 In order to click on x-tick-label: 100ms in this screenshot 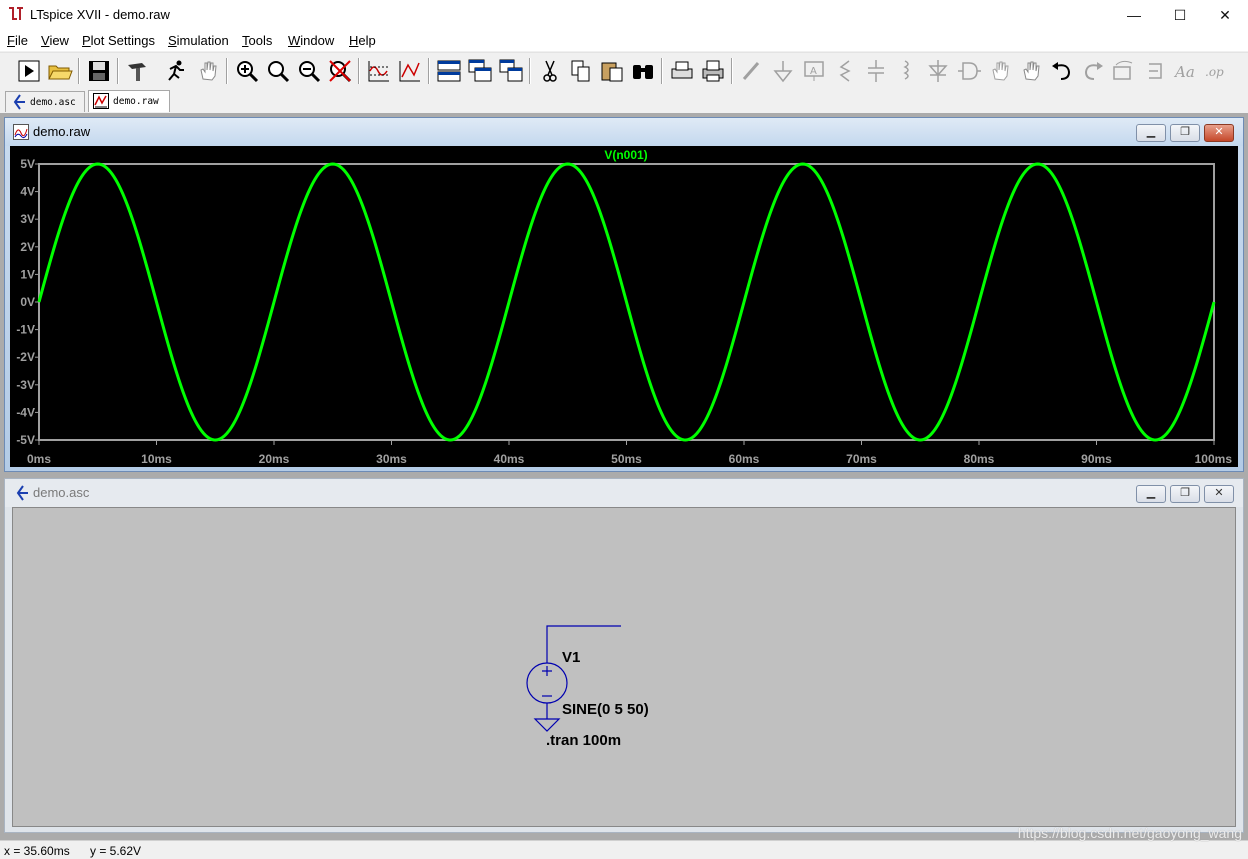, I will do `click(1214, 459)`.